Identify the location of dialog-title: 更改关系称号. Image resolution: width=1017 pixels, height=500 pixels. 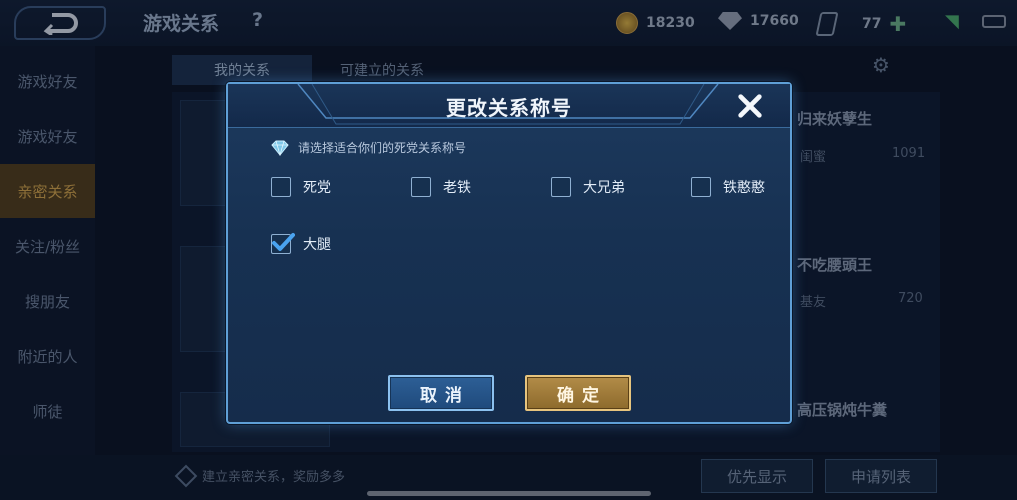
(509, 108).